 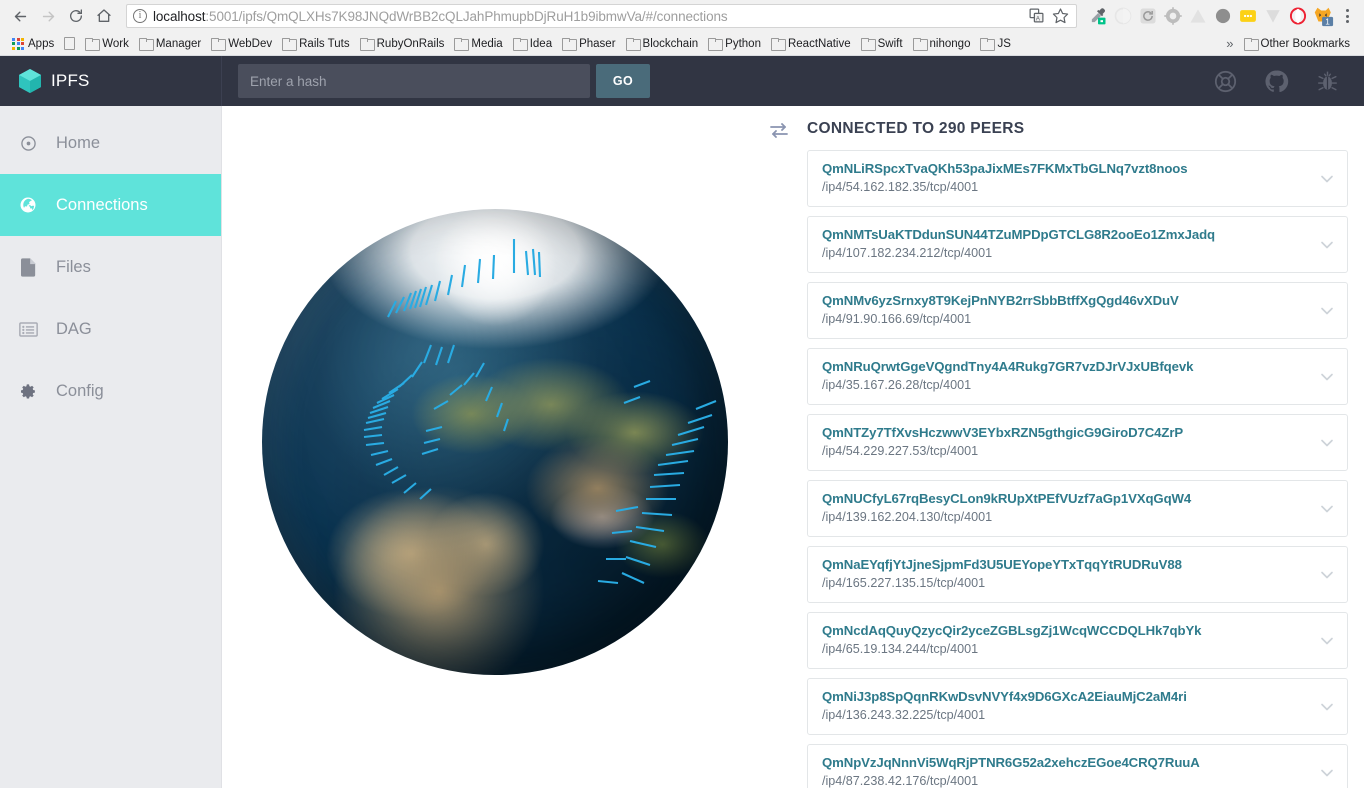 I want to click on bookmark-work: Work, so click(x=108, y=44).